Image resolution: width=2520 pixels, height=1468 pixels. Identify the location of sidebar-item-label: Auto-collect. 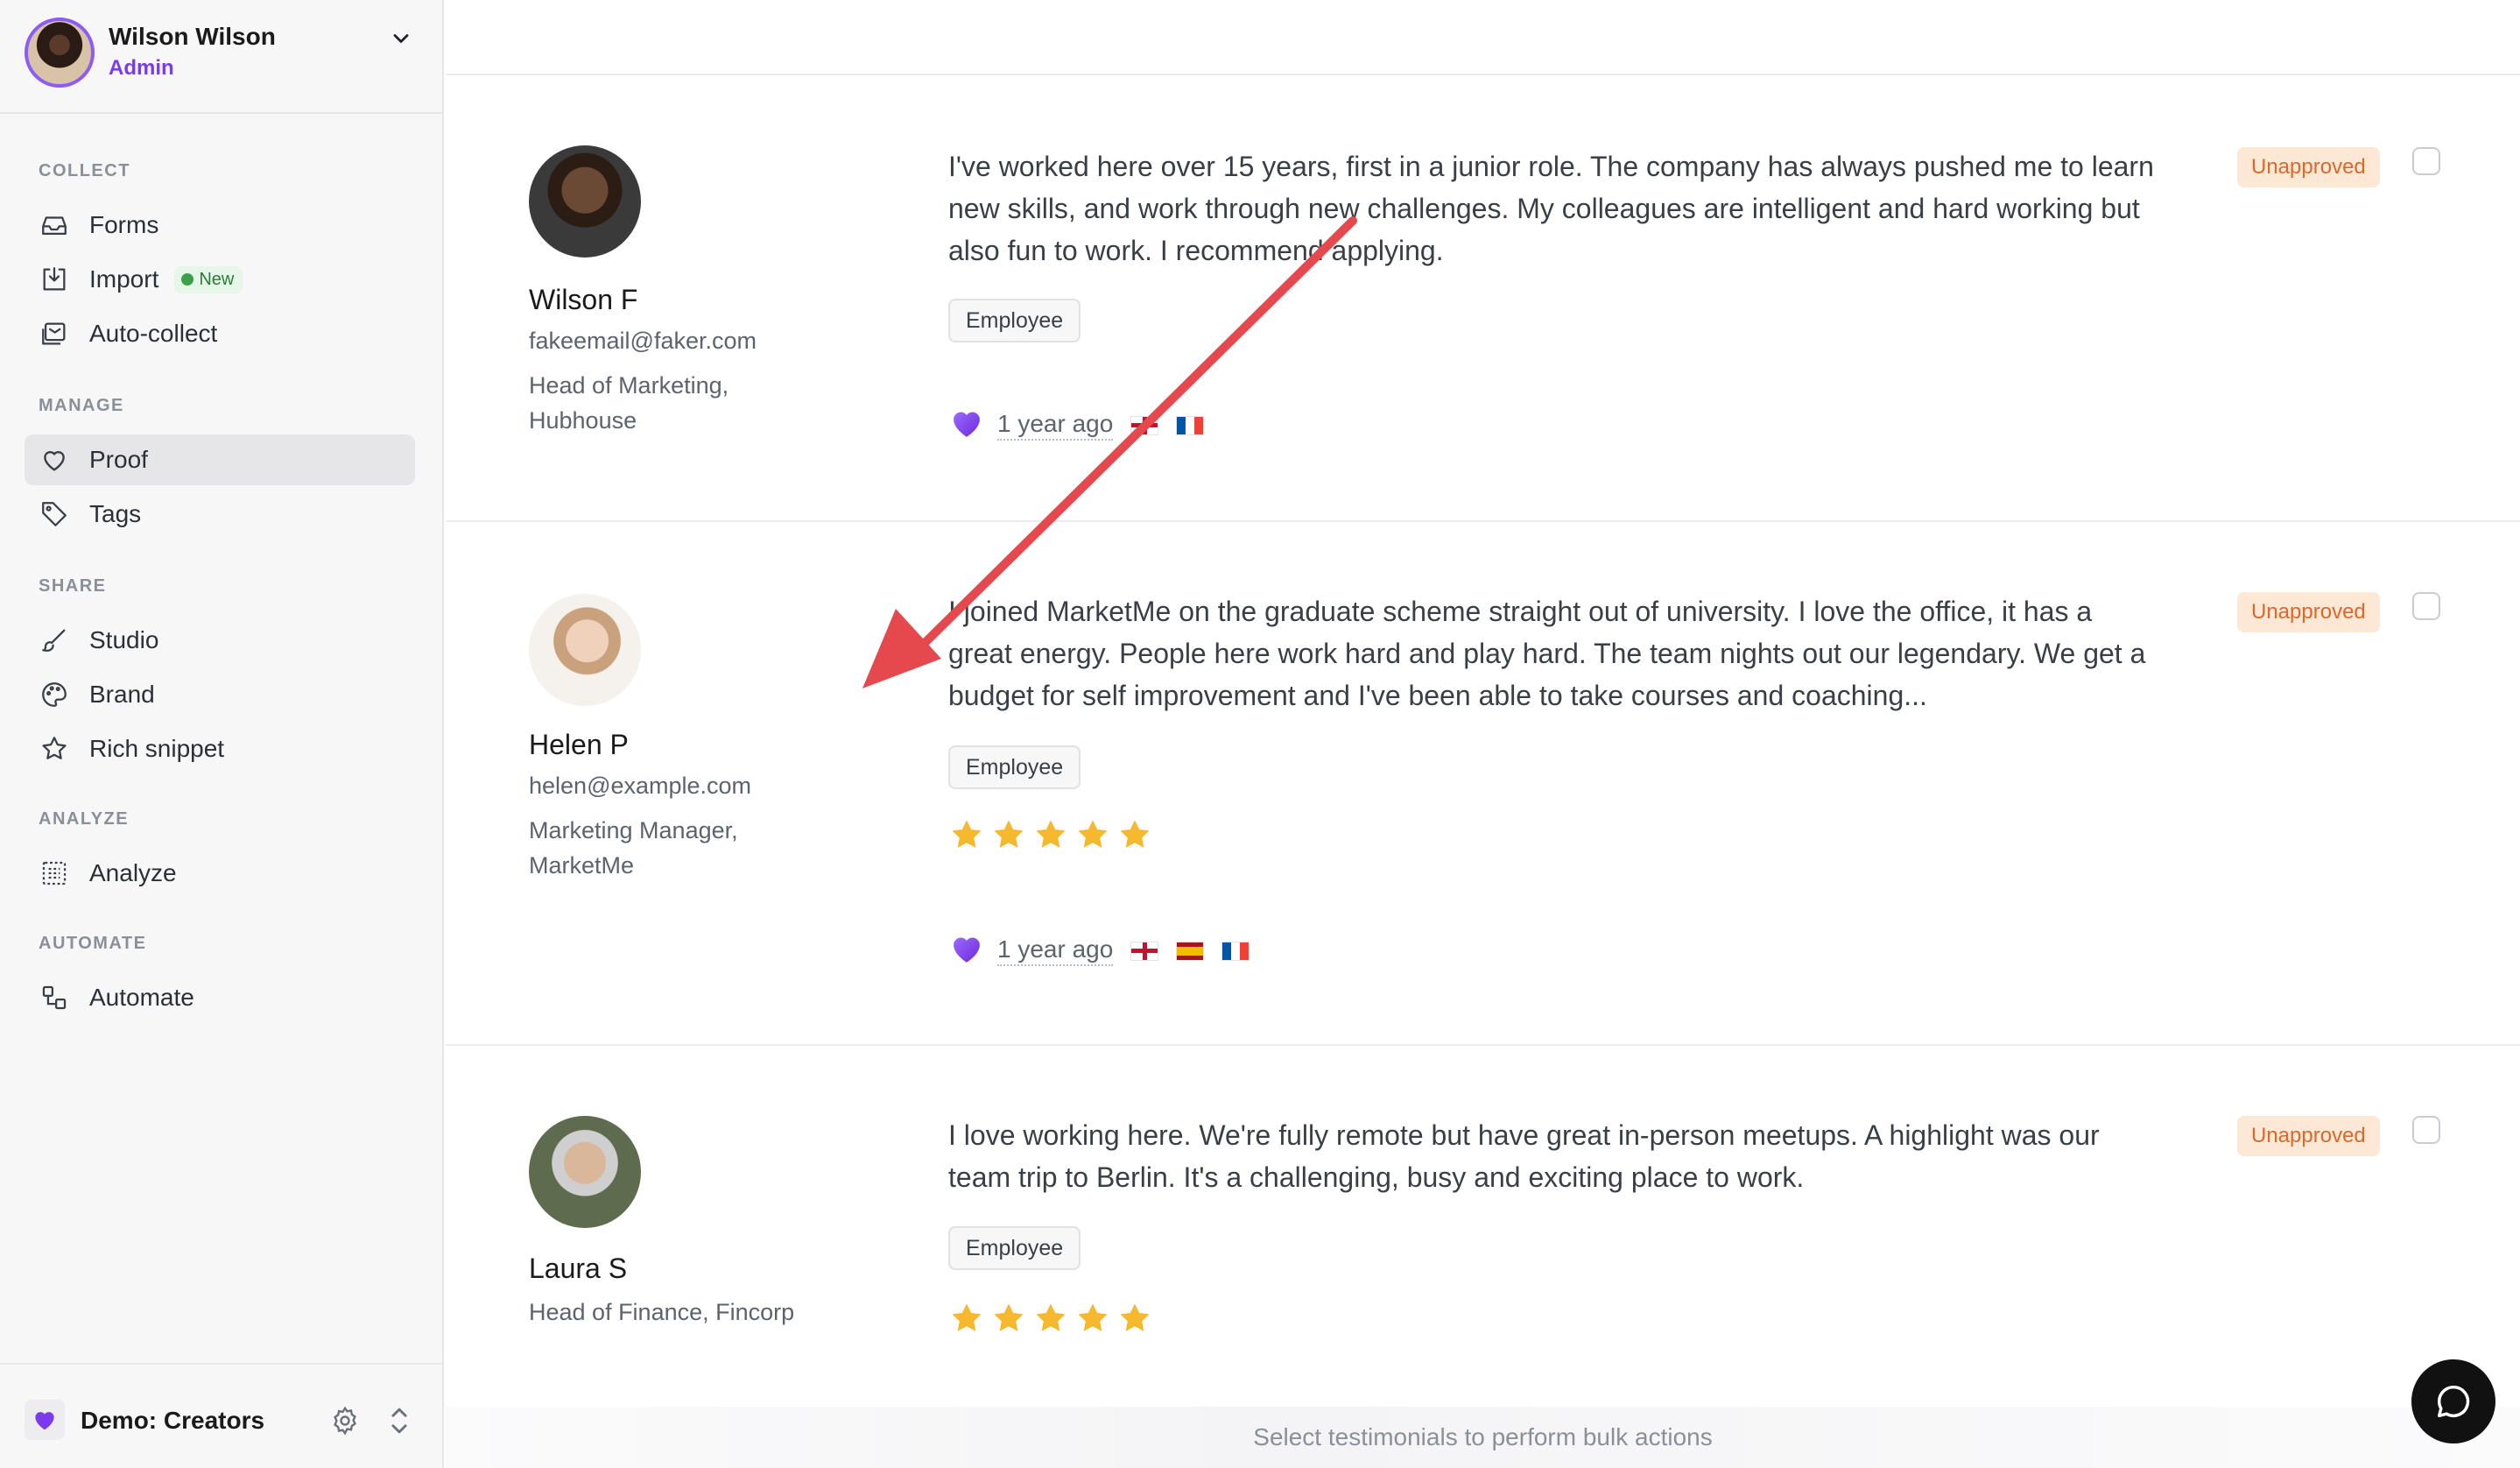
(153, 334).